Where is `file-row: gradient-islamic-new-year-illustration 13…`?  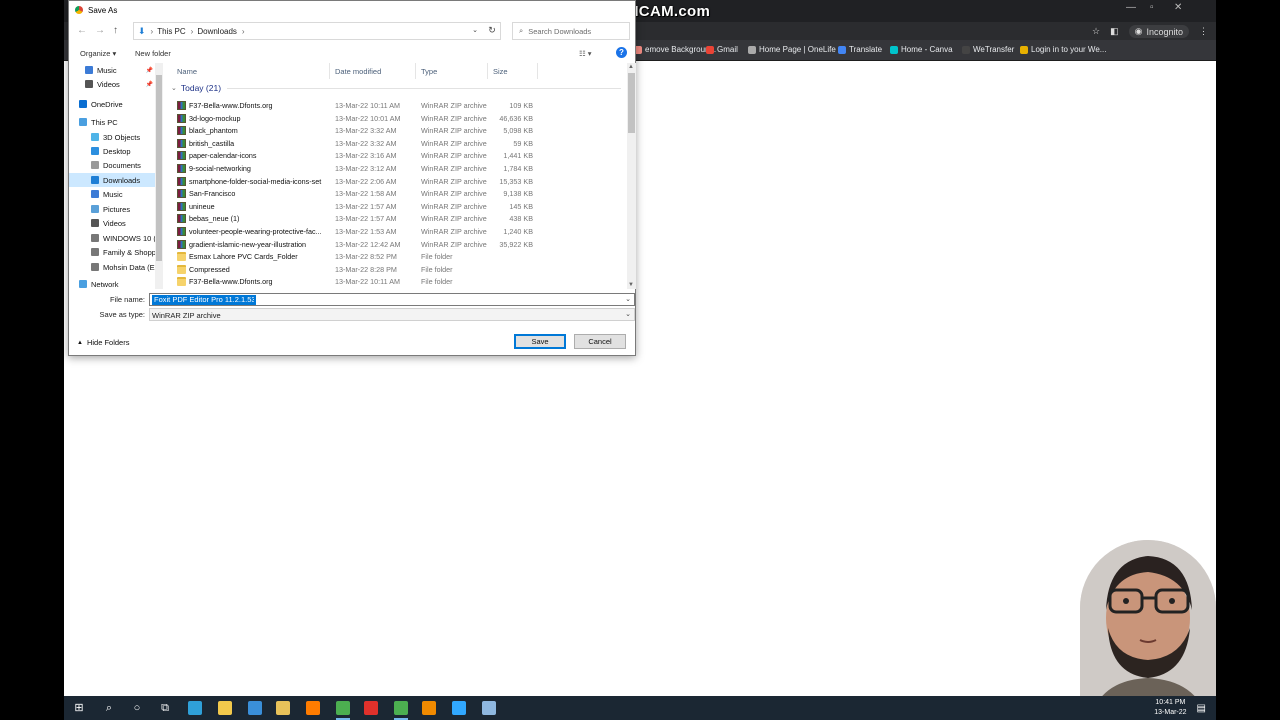 file-row: gradient-islamic-new-year-illustration 13… is located at coordinates (399, 244).